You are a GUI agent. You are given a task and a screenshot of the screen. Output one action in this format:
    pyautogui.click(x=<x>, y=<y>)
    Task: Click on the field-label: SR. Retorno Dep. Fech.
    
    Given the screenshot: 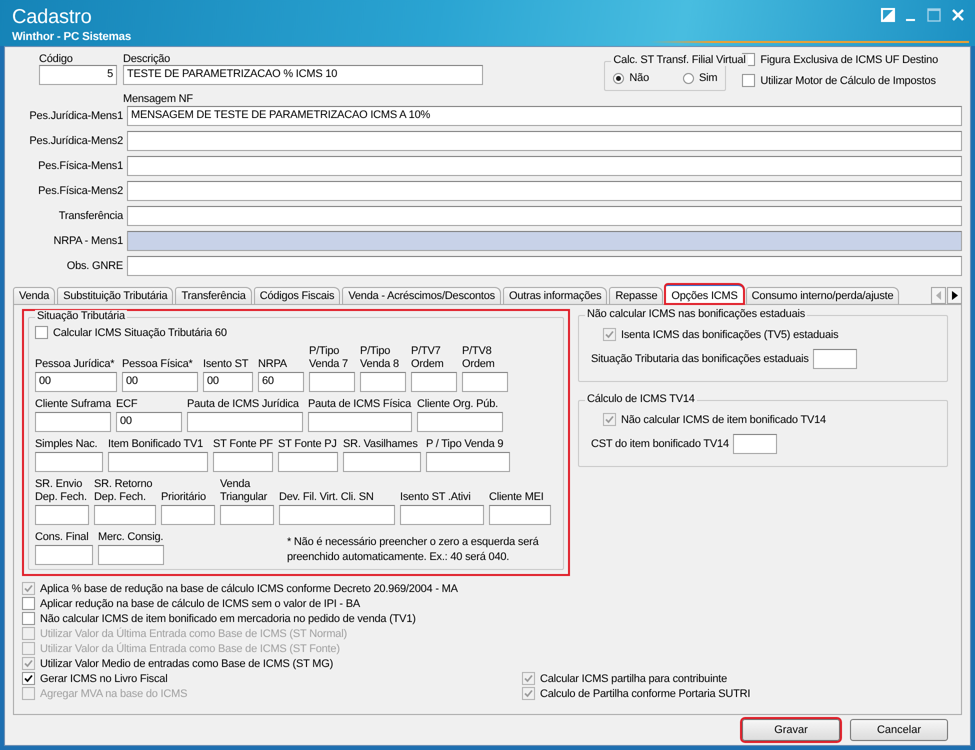 What is the action you would take?
    pyautogui.click(x=124, y=491)
    